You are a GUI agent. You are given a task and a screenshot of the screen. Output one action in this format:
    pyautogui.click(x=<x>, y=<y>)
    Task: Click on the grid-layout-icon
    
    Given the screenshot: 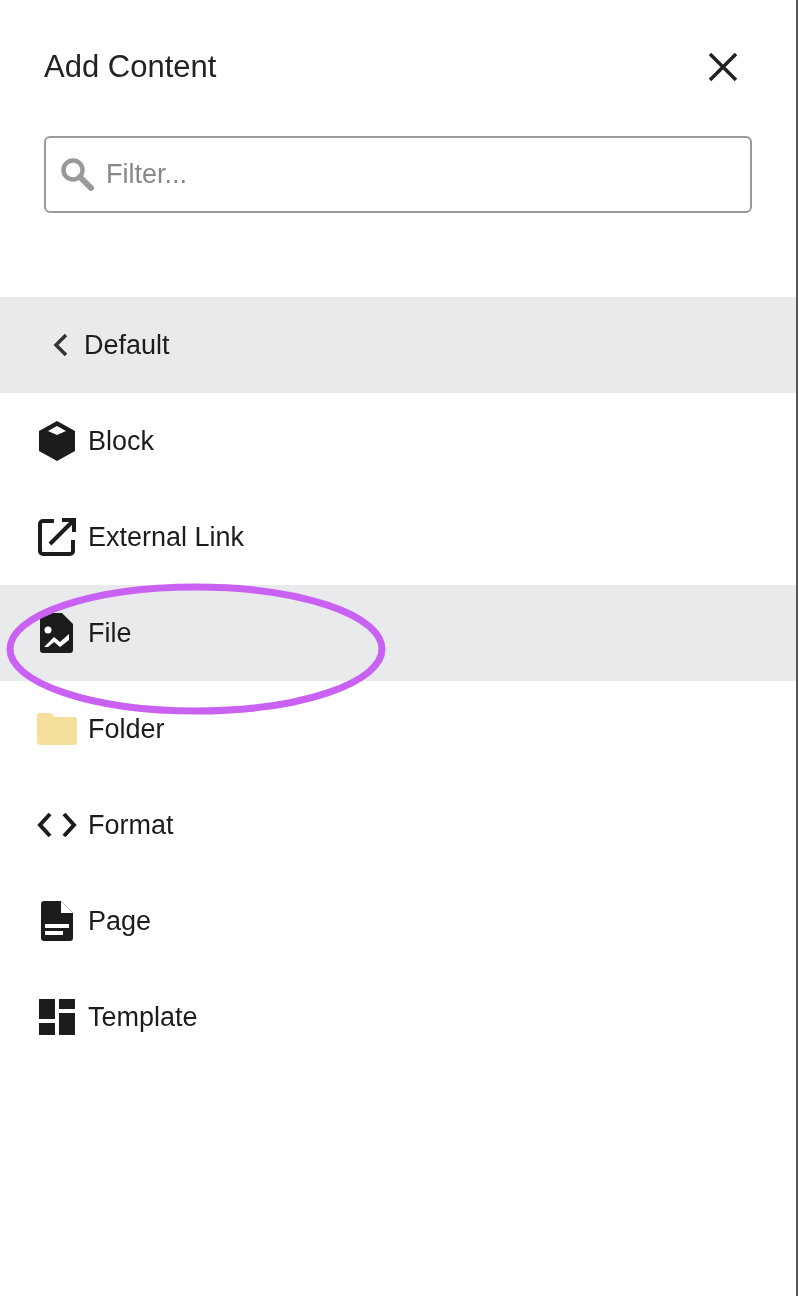 What is the action you would take?
    pyautogui.click(x=57, y=1017)
    